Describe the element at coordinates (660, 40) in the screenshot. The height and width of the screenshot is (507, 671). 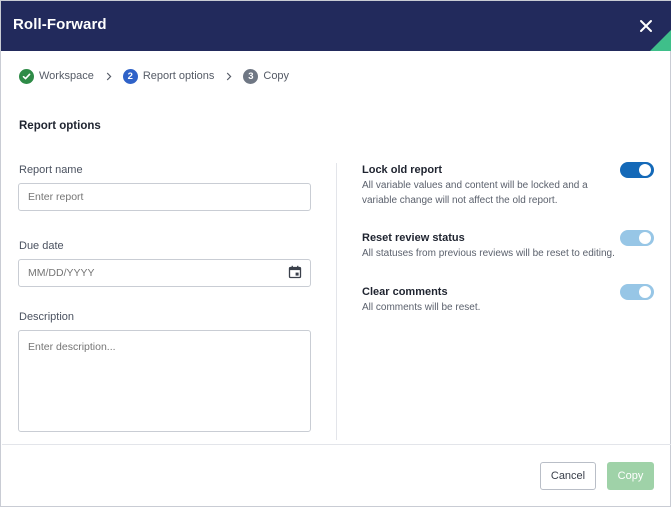
I see `accent-corner` at that location.